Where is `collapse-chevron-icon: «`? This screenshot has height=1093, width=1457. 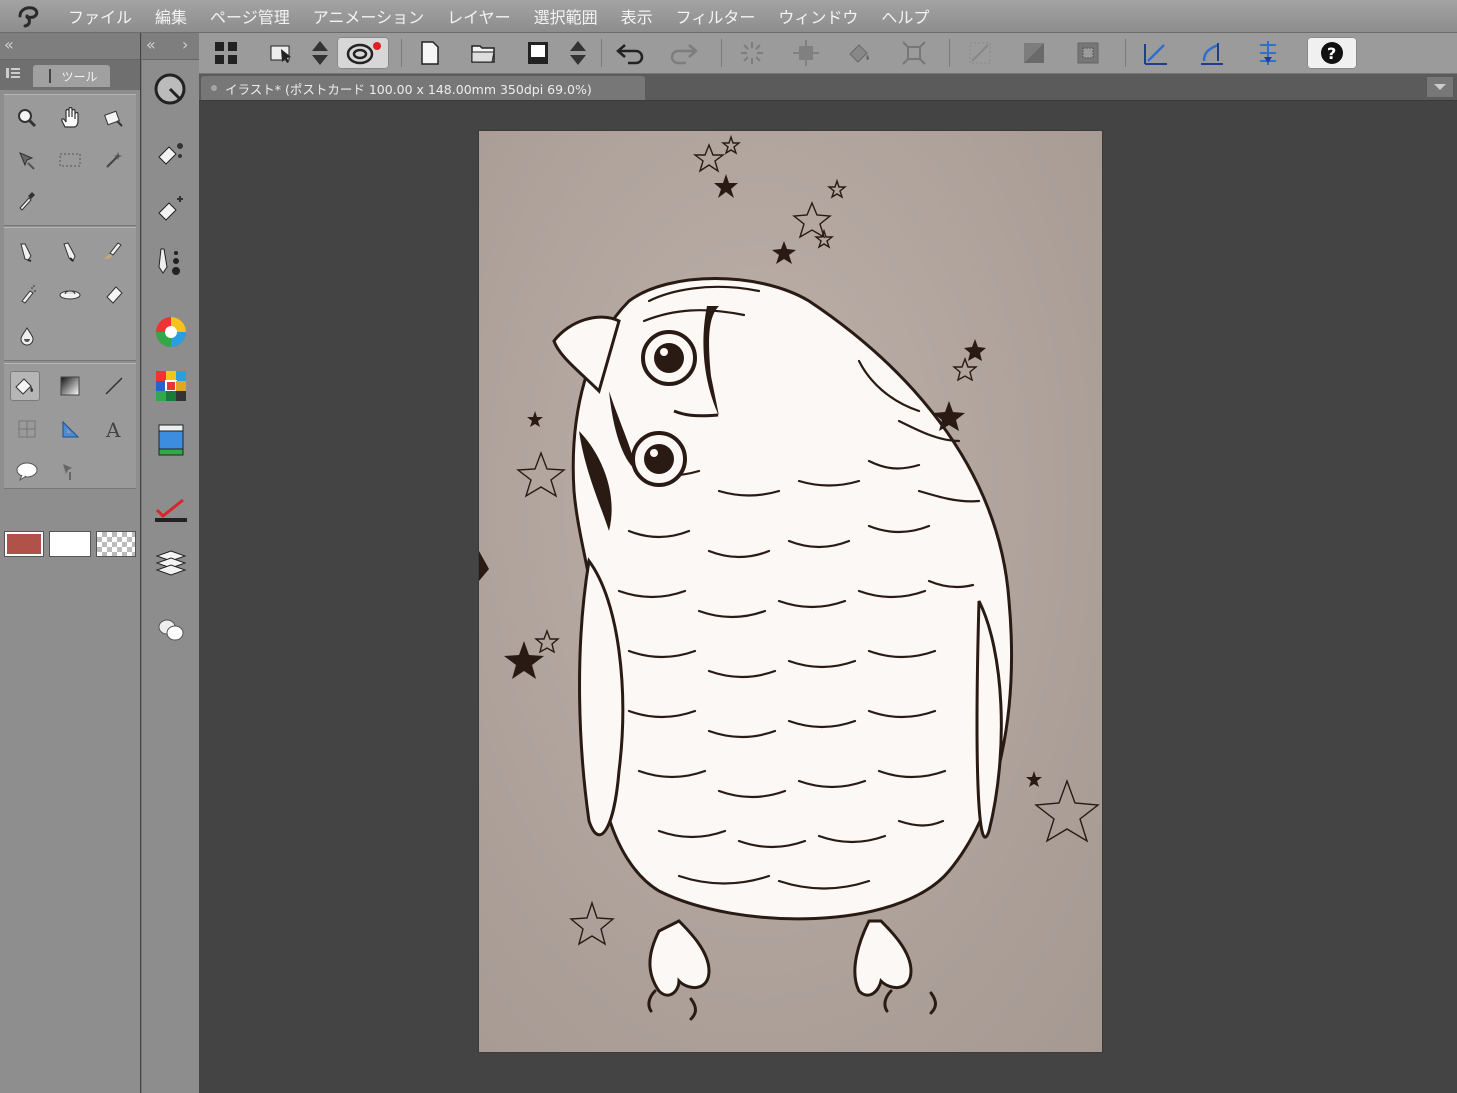
collapse-chevron-icon: « is located at coordinates (9, 44).